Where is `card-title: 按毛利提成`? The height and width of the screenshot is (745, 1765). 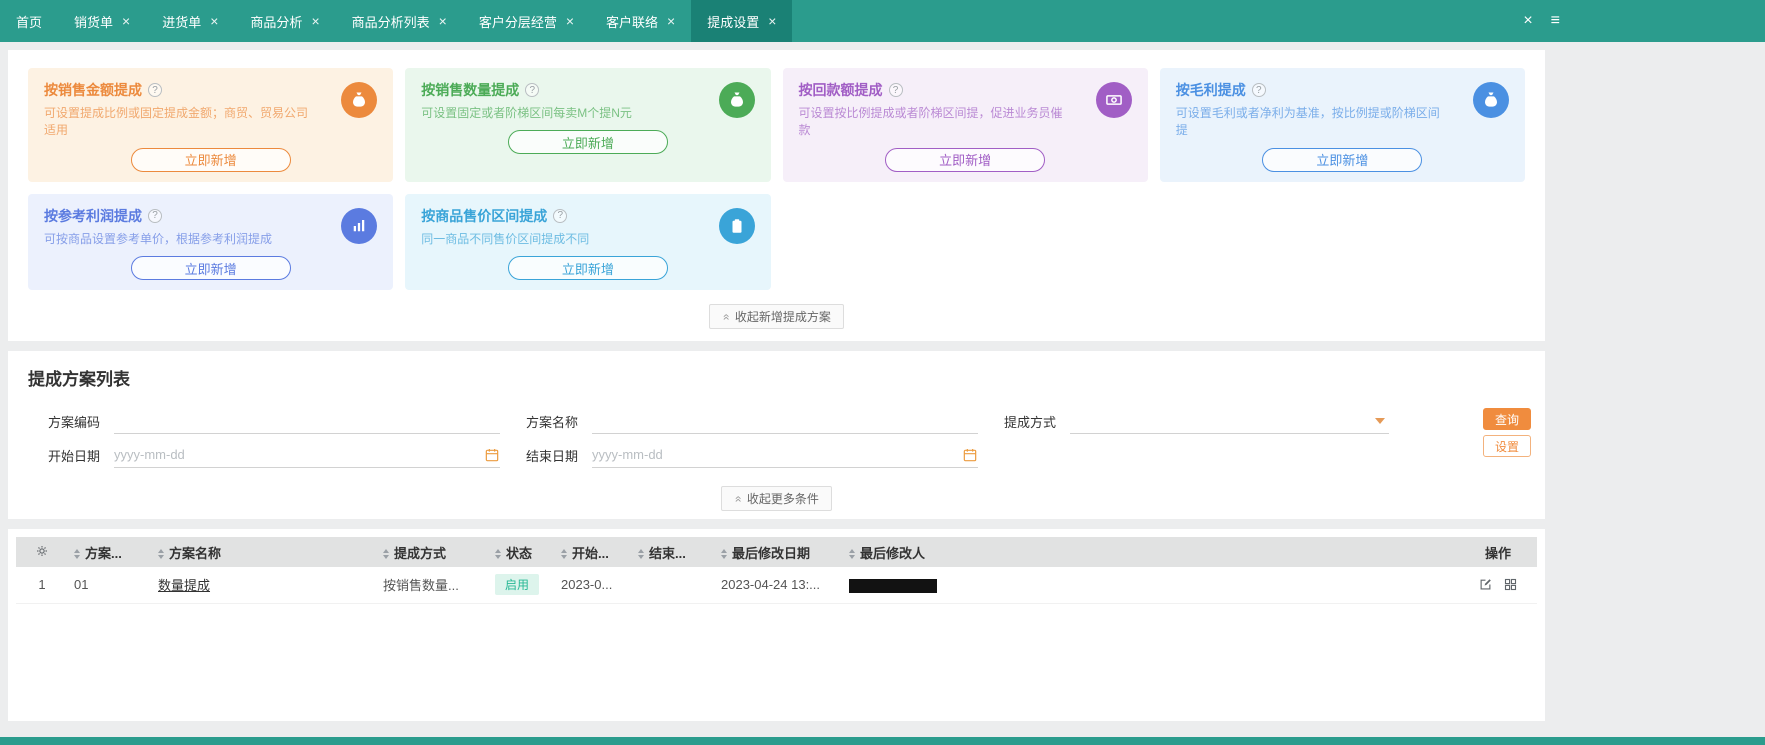 card-title: 按毛利提成 is located at coordinates (1210, 90).